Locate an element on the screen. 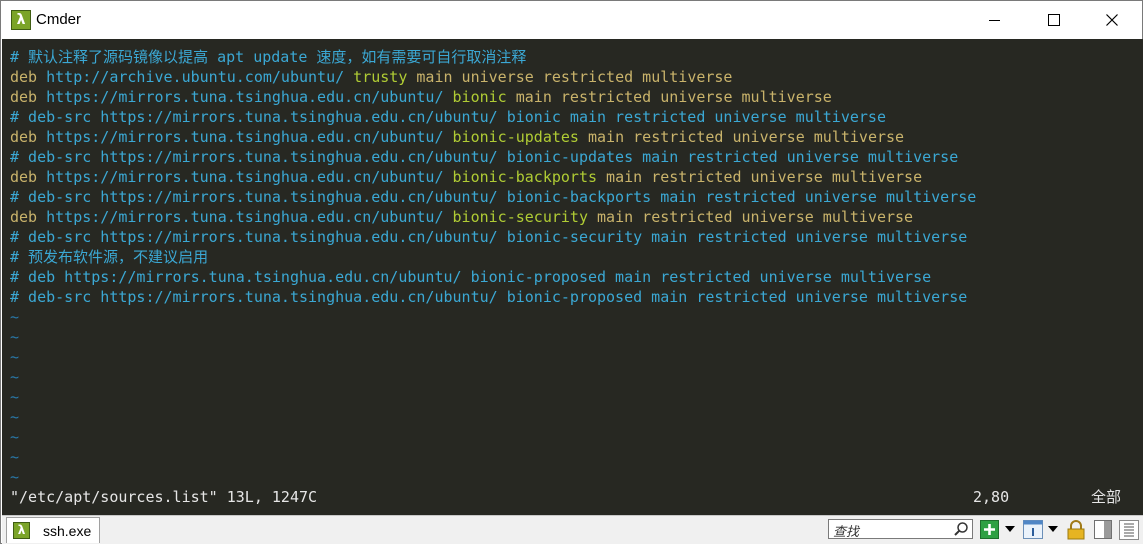 The image size is (1143, 544). comment-text: # 预发布软件源，不建议启用 is located at coordinates (109, 257).